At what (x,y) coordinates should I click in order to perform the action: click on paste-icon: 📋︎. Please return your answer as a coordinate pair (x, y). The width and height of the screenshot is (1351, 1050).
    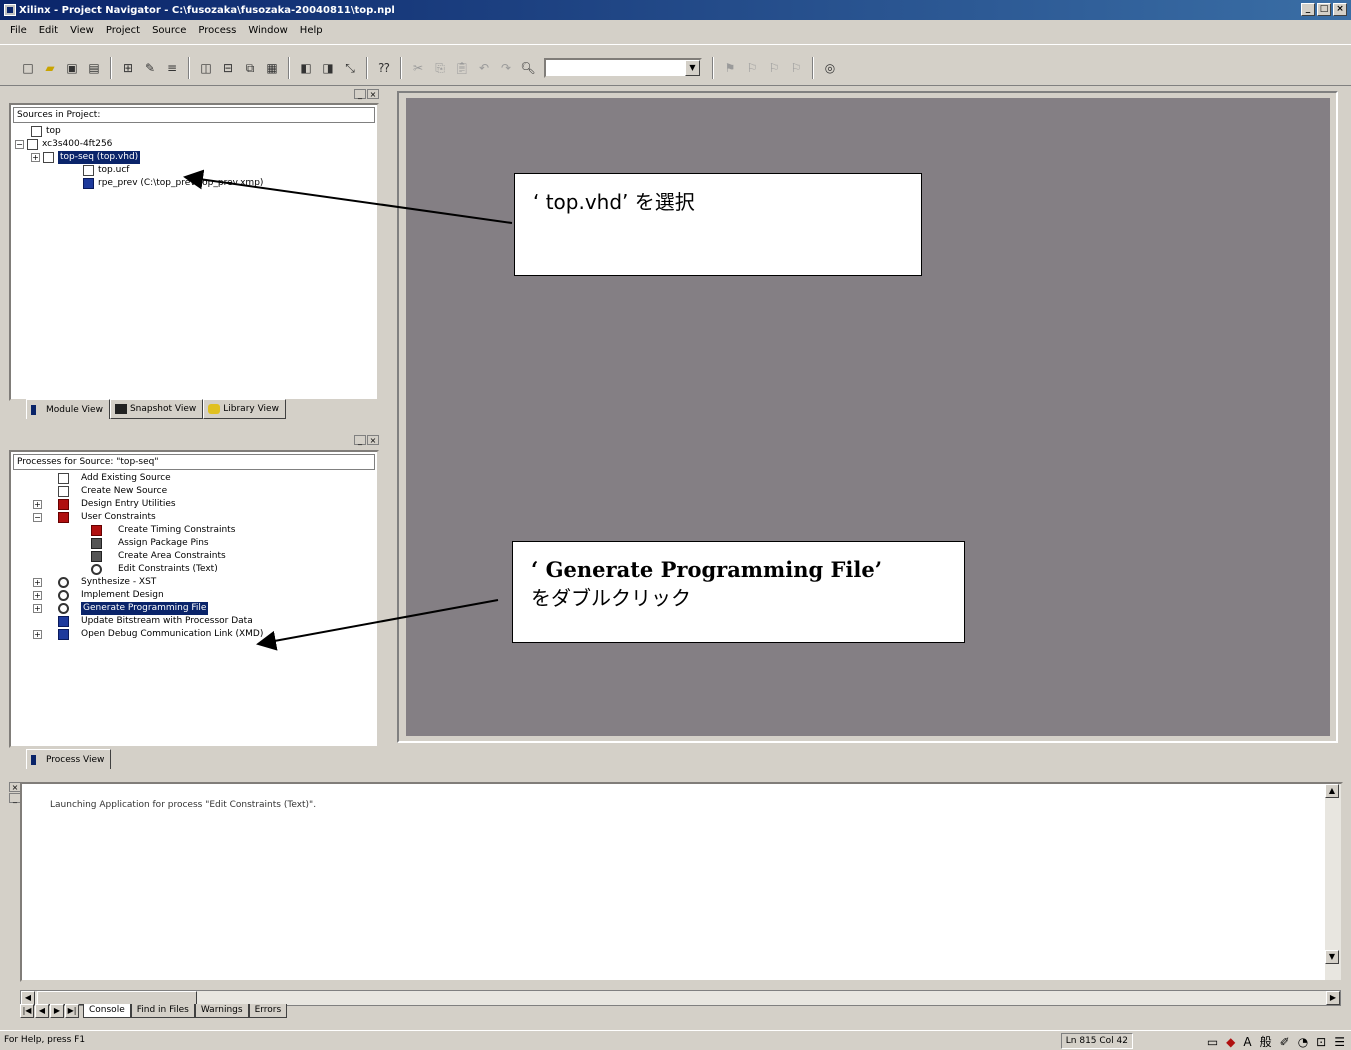
    Looking at the image, I should click on (462, 68).